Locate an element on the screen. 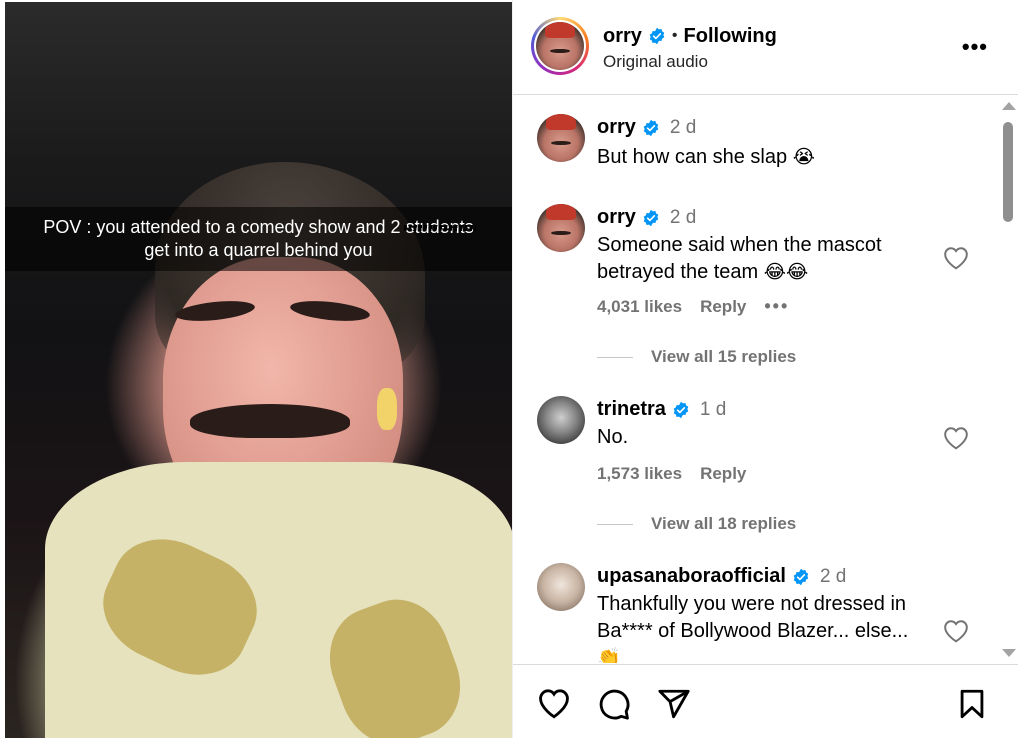  comment-text-line1: Thankfully you were not dressed in is located at coordinates (752, 604).